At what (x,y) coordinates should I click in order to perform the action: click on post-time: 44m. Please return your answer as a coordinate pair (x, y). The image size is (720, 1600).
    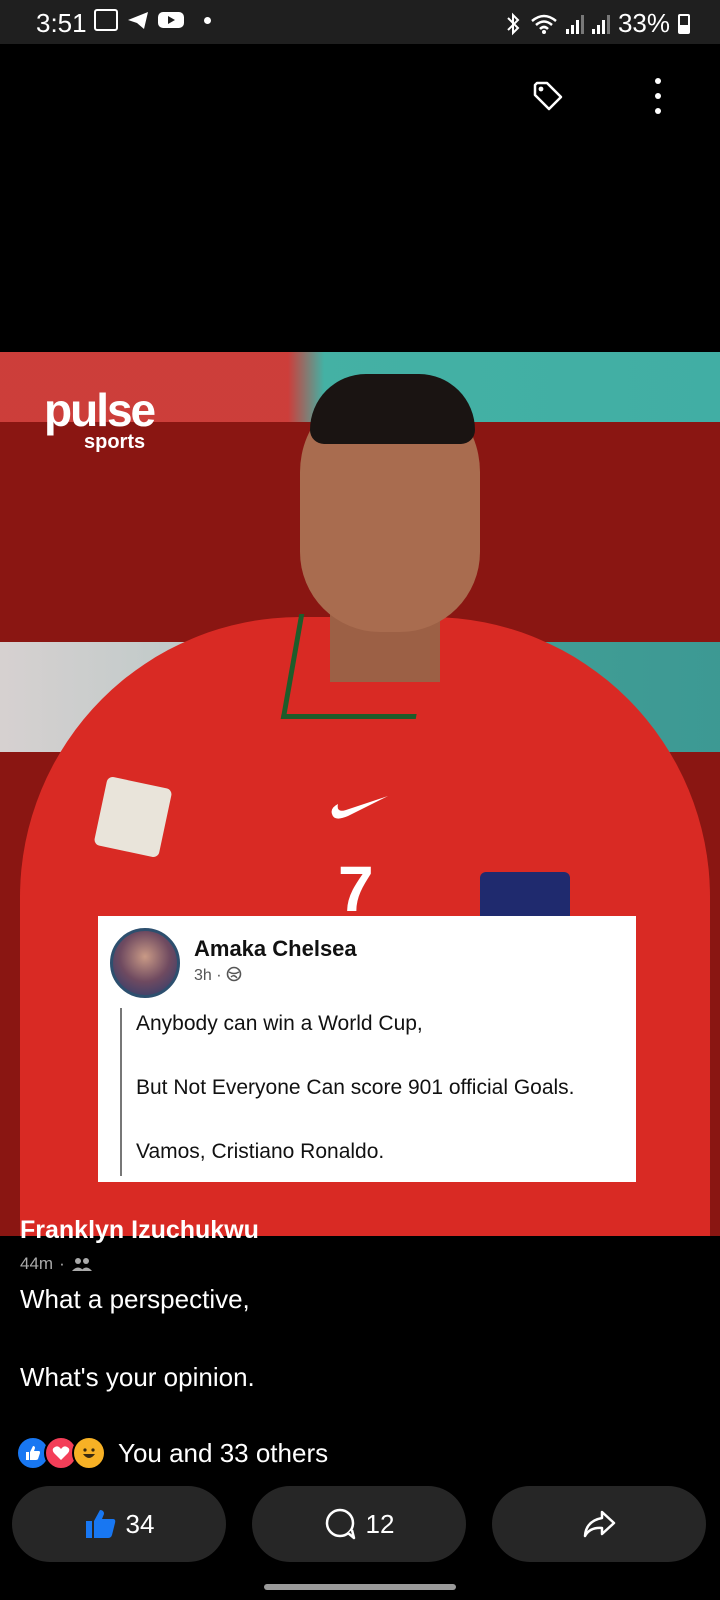
    Looking at the image, I should click on (37, 1263).